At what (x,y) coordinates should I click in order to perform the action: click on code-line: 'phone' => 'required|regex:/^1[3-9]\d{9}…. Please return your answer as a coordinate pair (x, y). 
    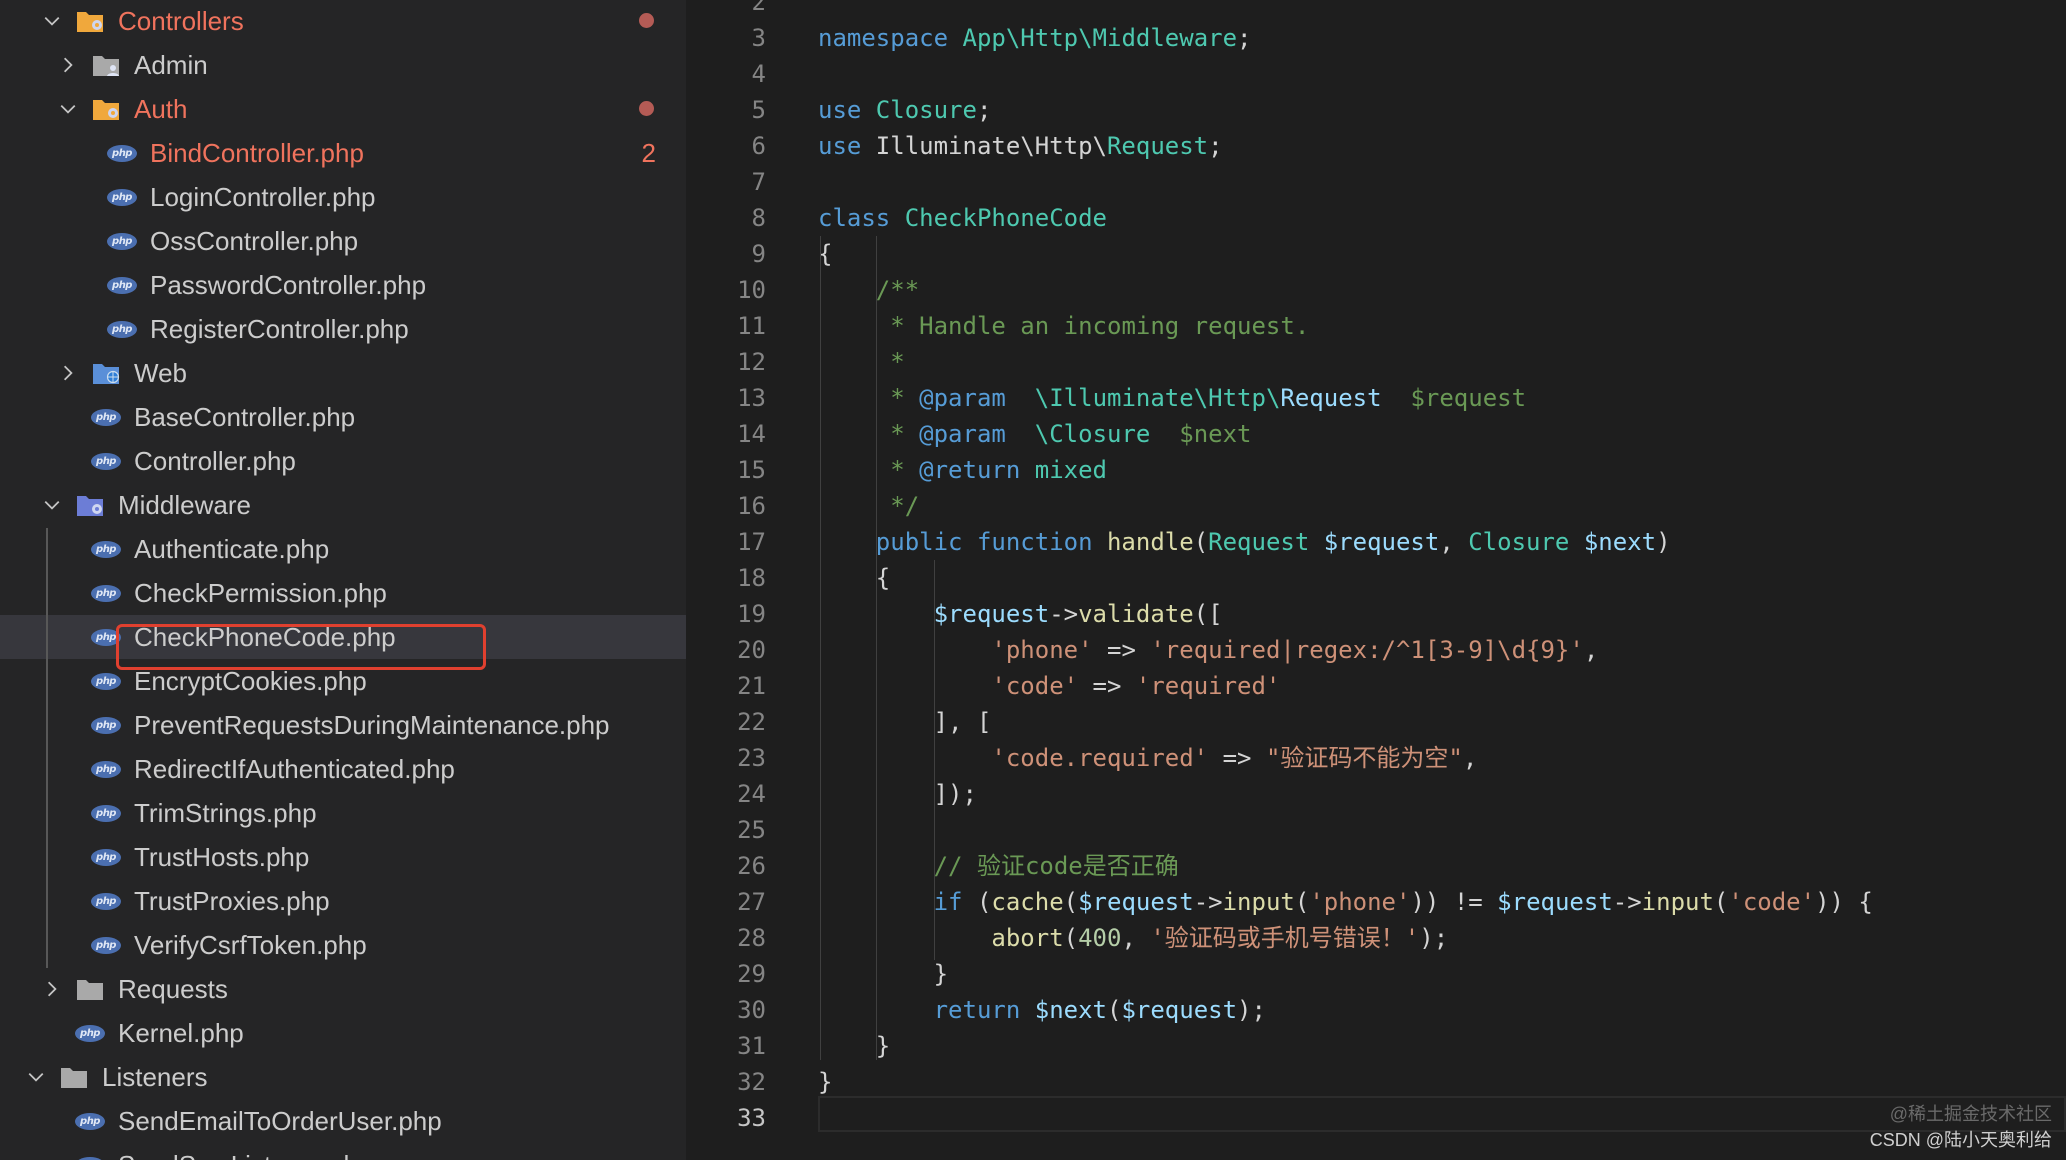
    Looking at the image, I should click on (1208, 650).